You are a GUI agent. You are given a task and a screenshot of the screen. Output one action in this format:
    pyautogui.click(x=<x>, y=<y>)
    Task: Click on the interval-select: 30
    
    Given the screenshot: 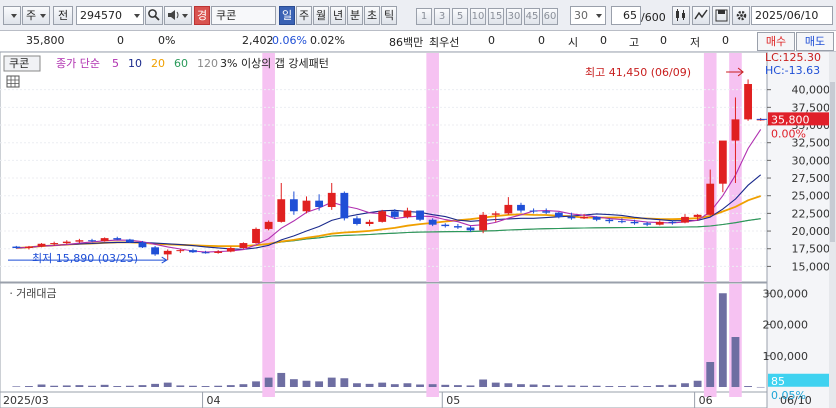 What is the action you would take?
    pyautogui.click(x=588, y=15)
    